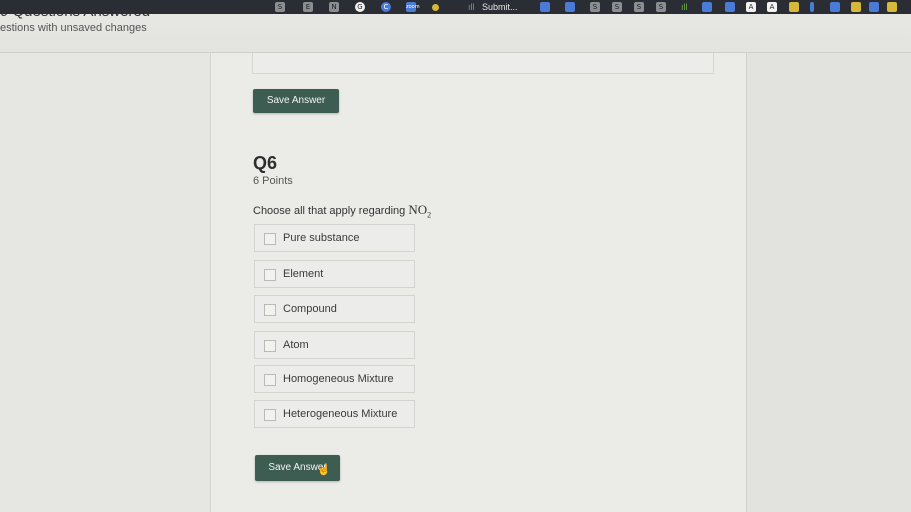 This screenshot has height=512, width=911. What do you see at coordinates (334, 7) in the screenshot?
I see `bookmark-n-icon: N` at bounding box center [334, 7].